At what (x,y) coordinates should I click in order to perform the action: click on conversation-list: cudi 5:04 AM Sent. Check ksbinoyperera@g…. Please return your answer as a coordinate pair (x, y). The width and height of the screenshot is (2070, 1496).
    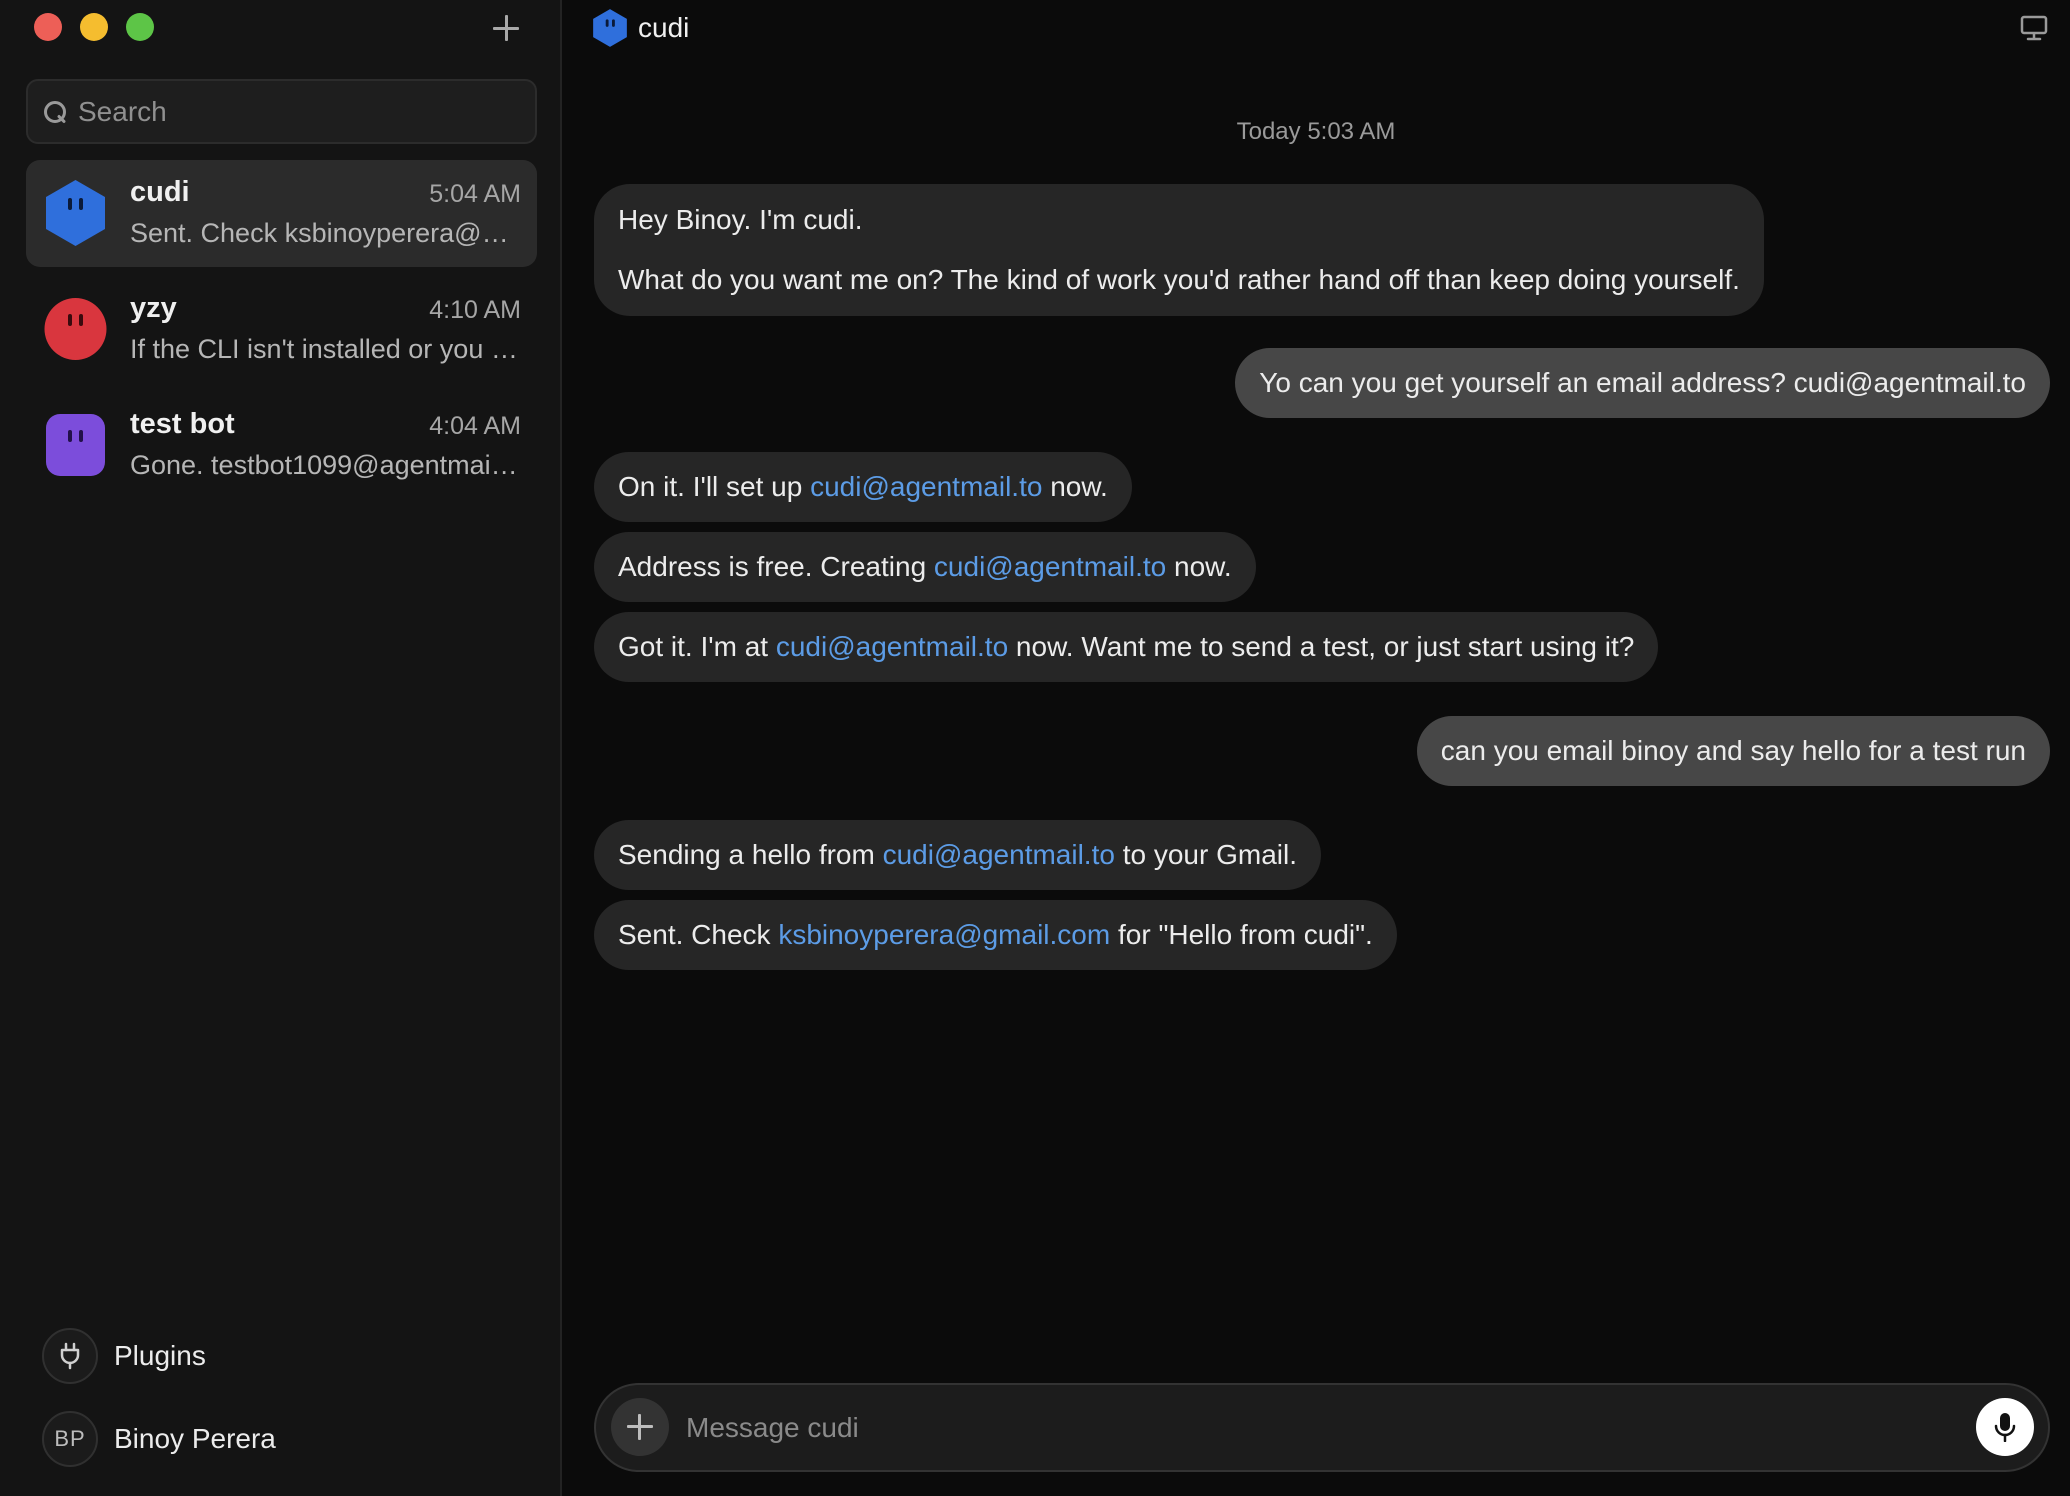
    Looking at the image, I should click on (281, 334).